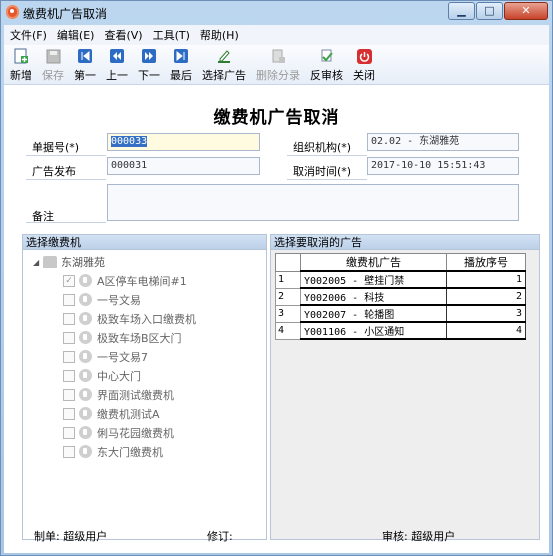 Image resolution: width=553 pixels, height=556 pixels. What do you see at coordinates (486, 330) in the screenshot?
I see `order-cell: 4` at bounding box center [486, 330].